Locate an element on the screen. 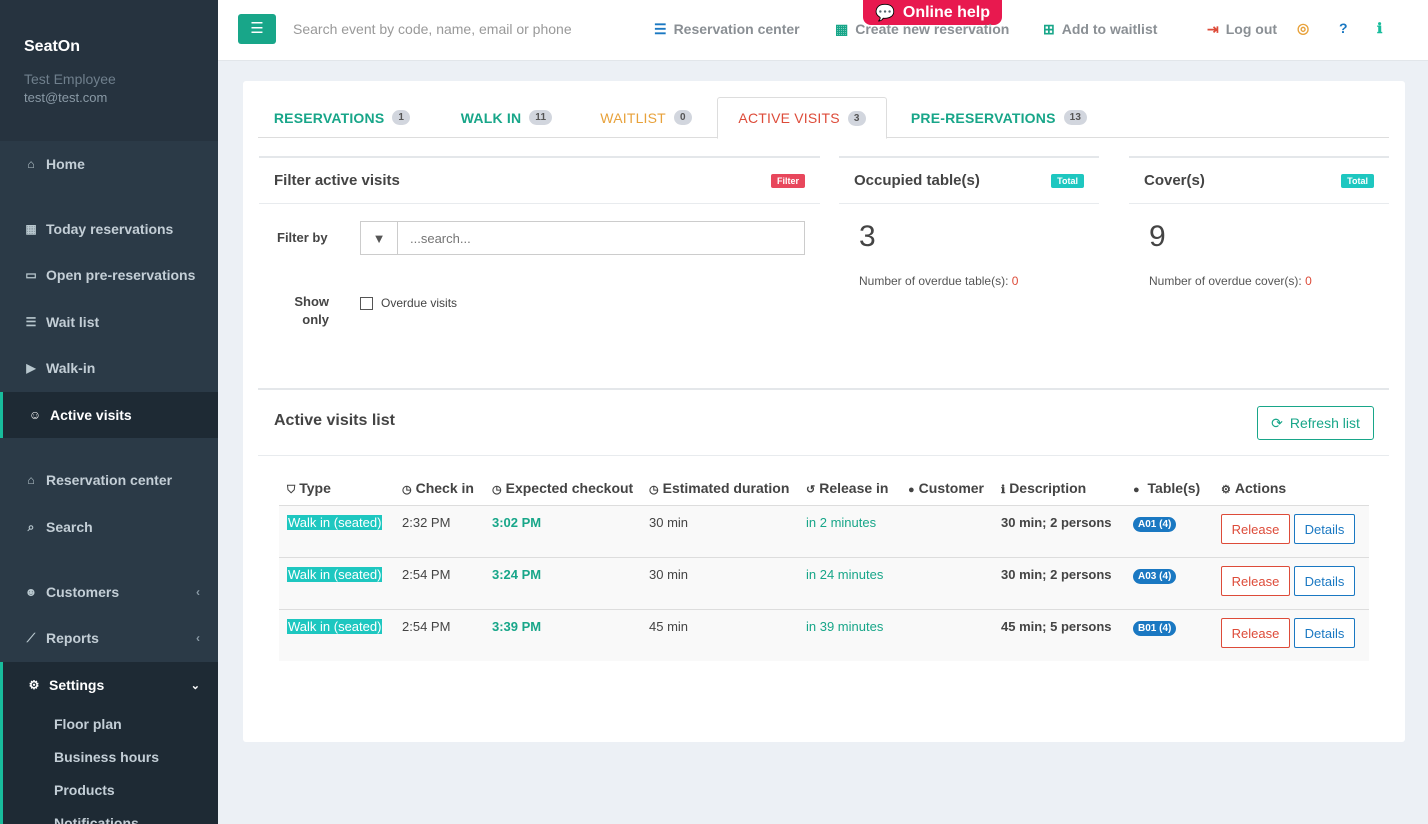  calendar-icon: ▦ is located at coordinates (31, 229).